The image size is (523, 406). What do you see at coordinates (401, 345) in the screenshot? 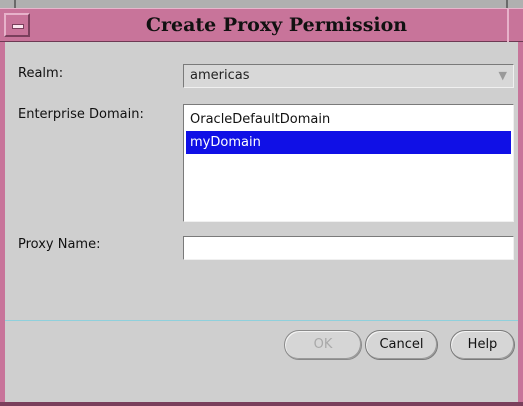
I see `cancel-button: Cancel` at bounding box center [401, 345].